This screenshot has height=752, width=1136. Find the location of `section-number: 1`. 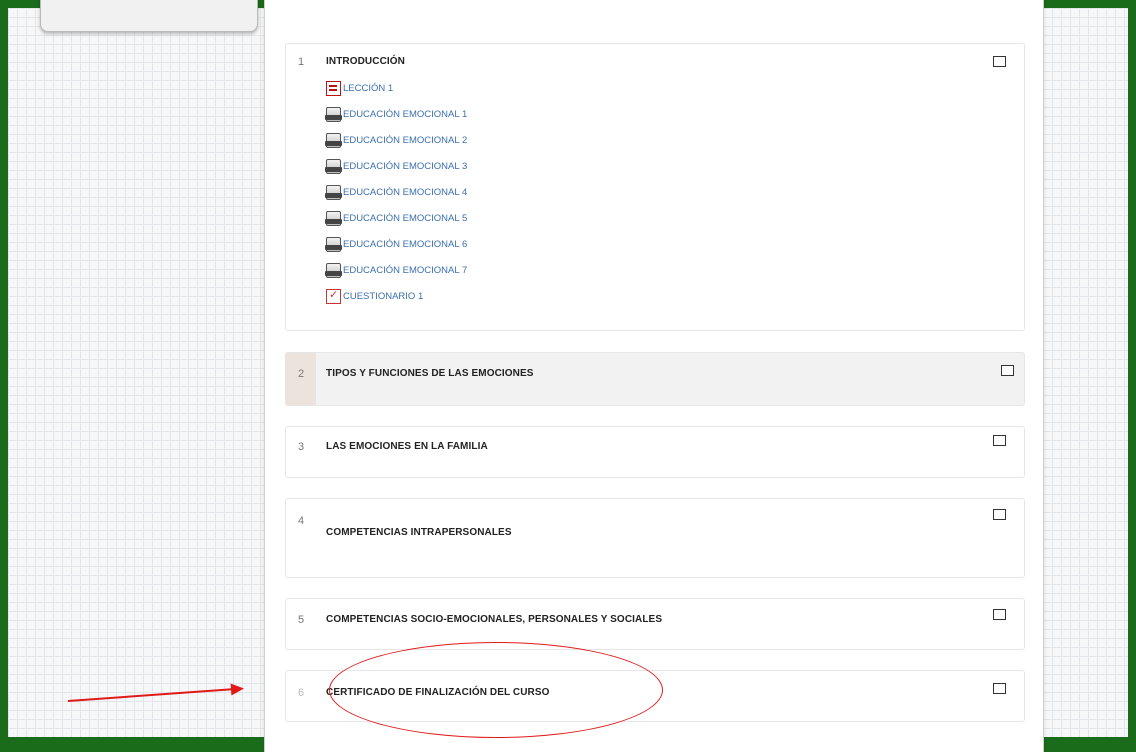

section-number: 1 is located at coordinates (301, 62).